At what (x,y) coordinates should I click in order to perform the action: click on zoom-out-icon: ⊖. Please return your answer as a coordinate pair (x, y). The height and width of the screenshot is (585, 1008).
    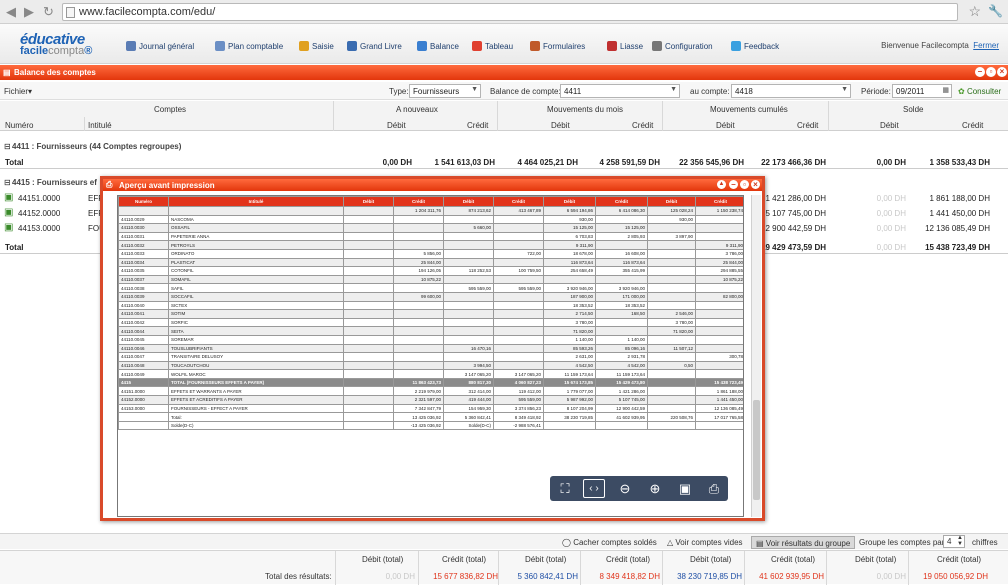
    Looking at the image, I should click on (625, 488).